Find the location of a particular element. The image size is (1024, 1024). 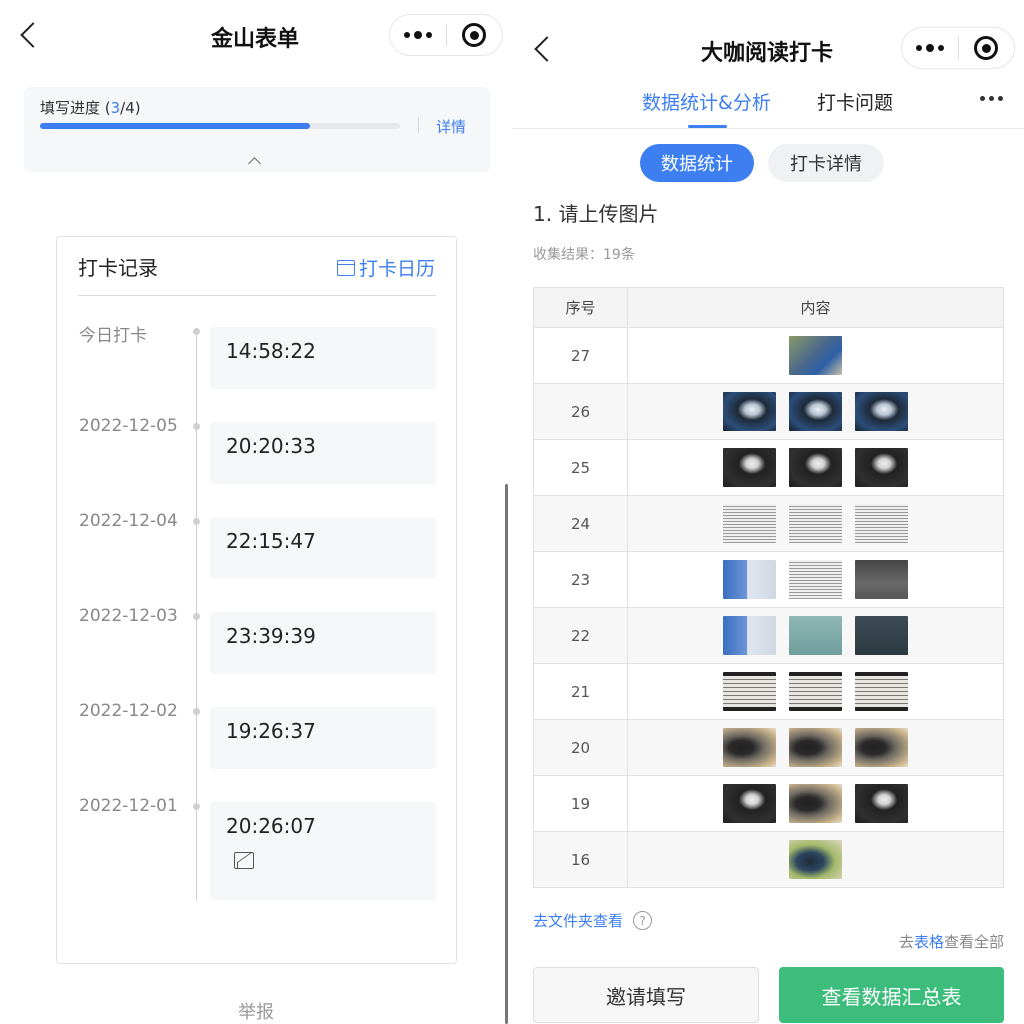

table-row: 27 is located at coordinates (768, 355).